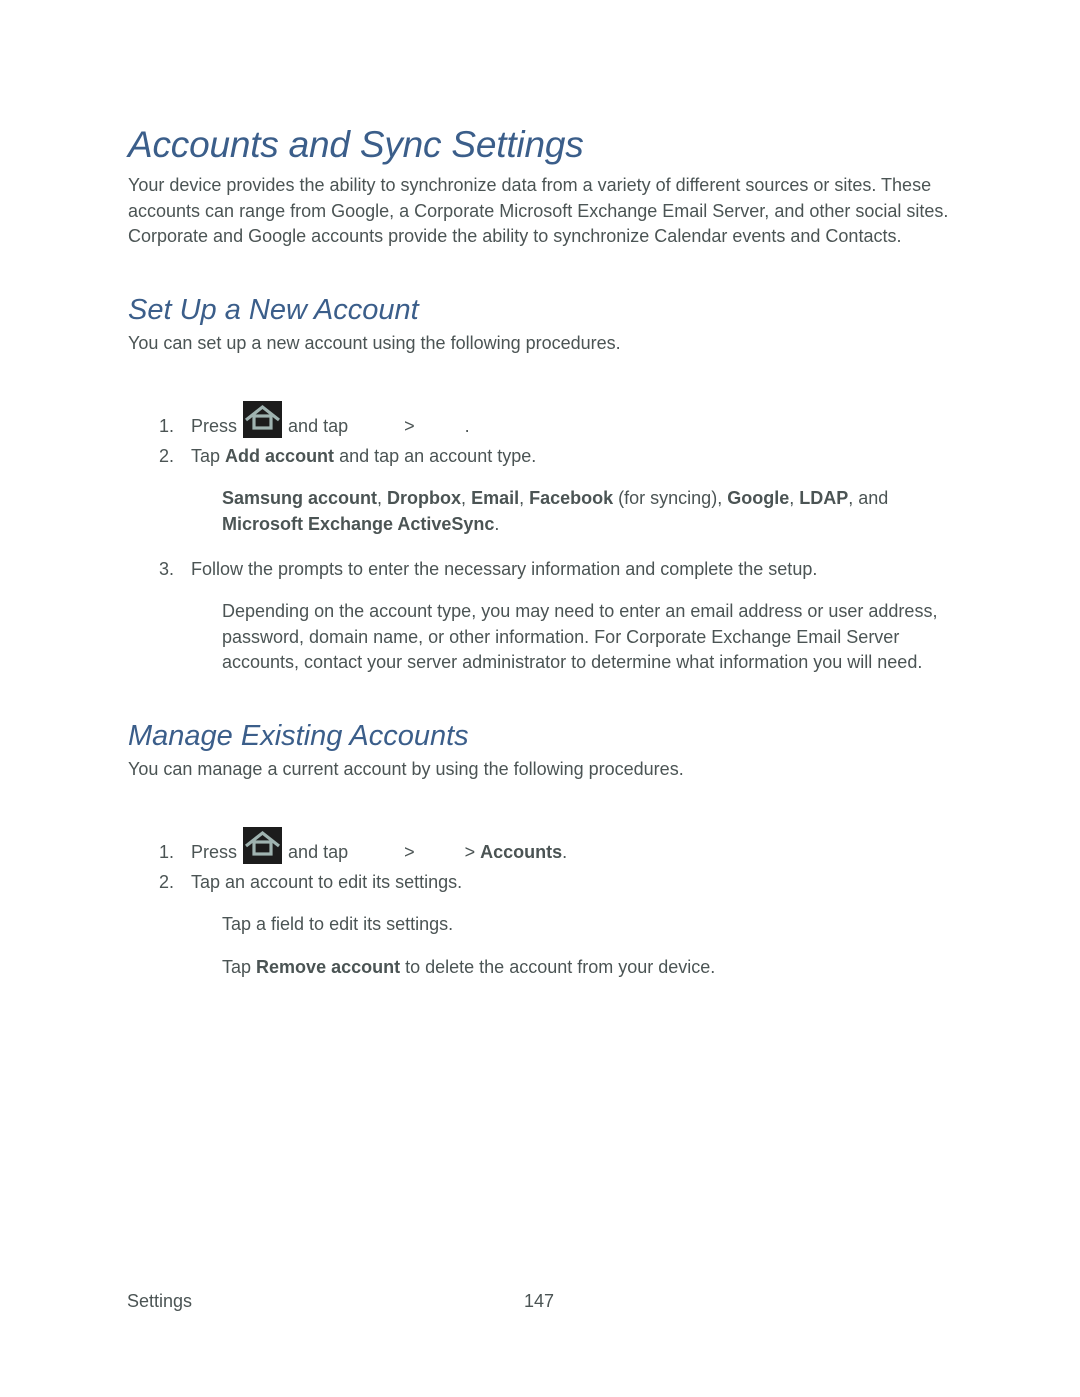 The height and width of the screenshot is (1397, 1080). I want to click on page-number: 147, so click(539, 1301).